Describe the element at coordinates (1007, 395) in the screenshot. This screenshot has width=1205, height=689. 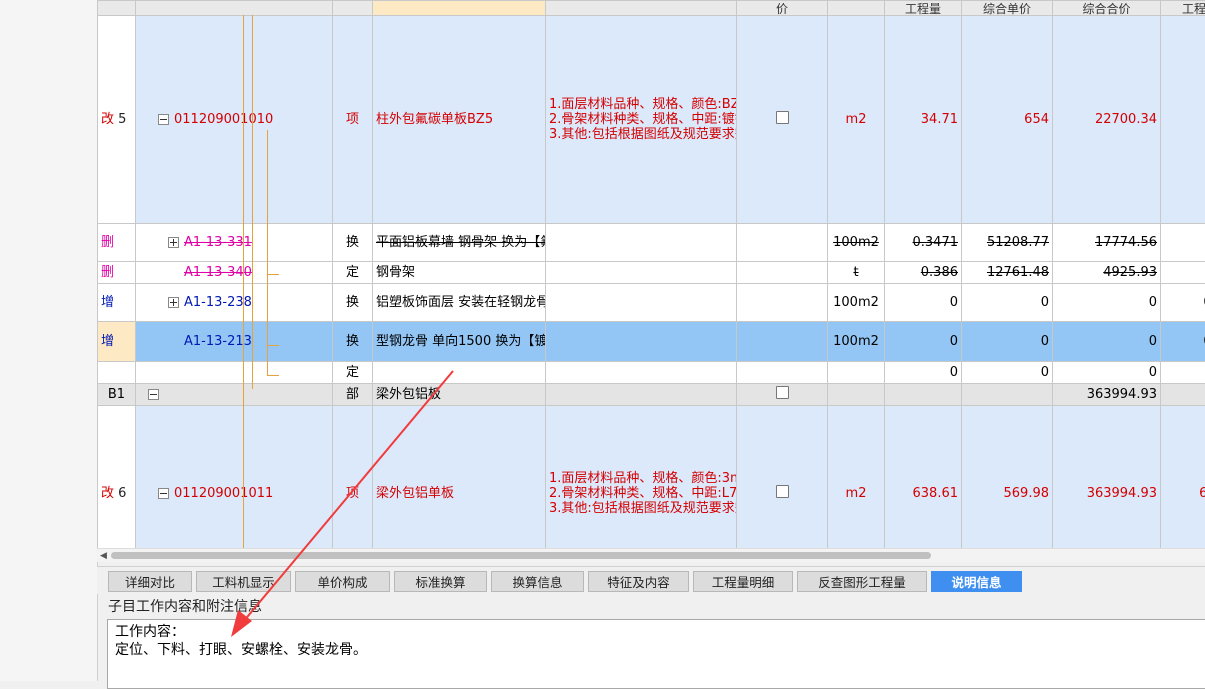
I see `unit-price-cell` at that location.